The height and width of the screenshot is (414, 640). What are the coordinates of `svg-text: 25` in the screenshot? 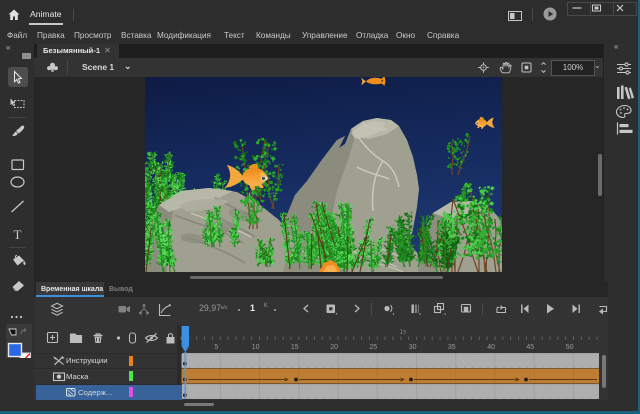 It's located at (373, 347).